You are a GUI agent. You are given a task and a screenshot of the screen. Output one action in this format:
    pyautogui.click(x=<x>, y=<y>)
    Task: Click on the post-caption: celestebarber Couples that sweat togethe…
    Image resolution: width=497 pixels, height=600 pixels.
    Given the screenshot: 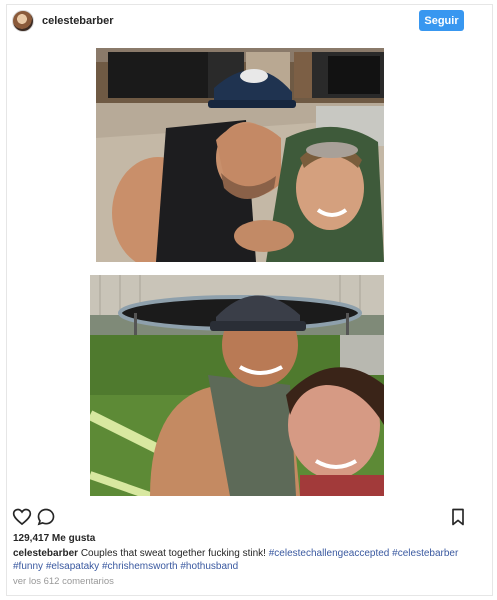 What is the action you would take?
    pyautogui.click(x=243, y=560)
    